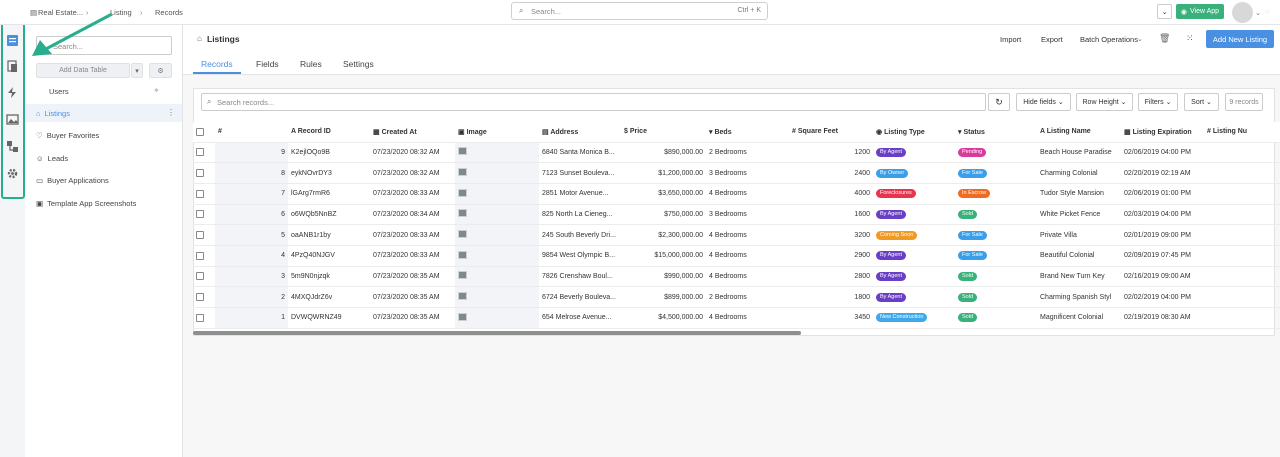 The height and width of the screenshot is (457, 1280). Describe the element at coordinates (831, 194) in the screenshot. I see `cell-square-feet: 4000` at that location.